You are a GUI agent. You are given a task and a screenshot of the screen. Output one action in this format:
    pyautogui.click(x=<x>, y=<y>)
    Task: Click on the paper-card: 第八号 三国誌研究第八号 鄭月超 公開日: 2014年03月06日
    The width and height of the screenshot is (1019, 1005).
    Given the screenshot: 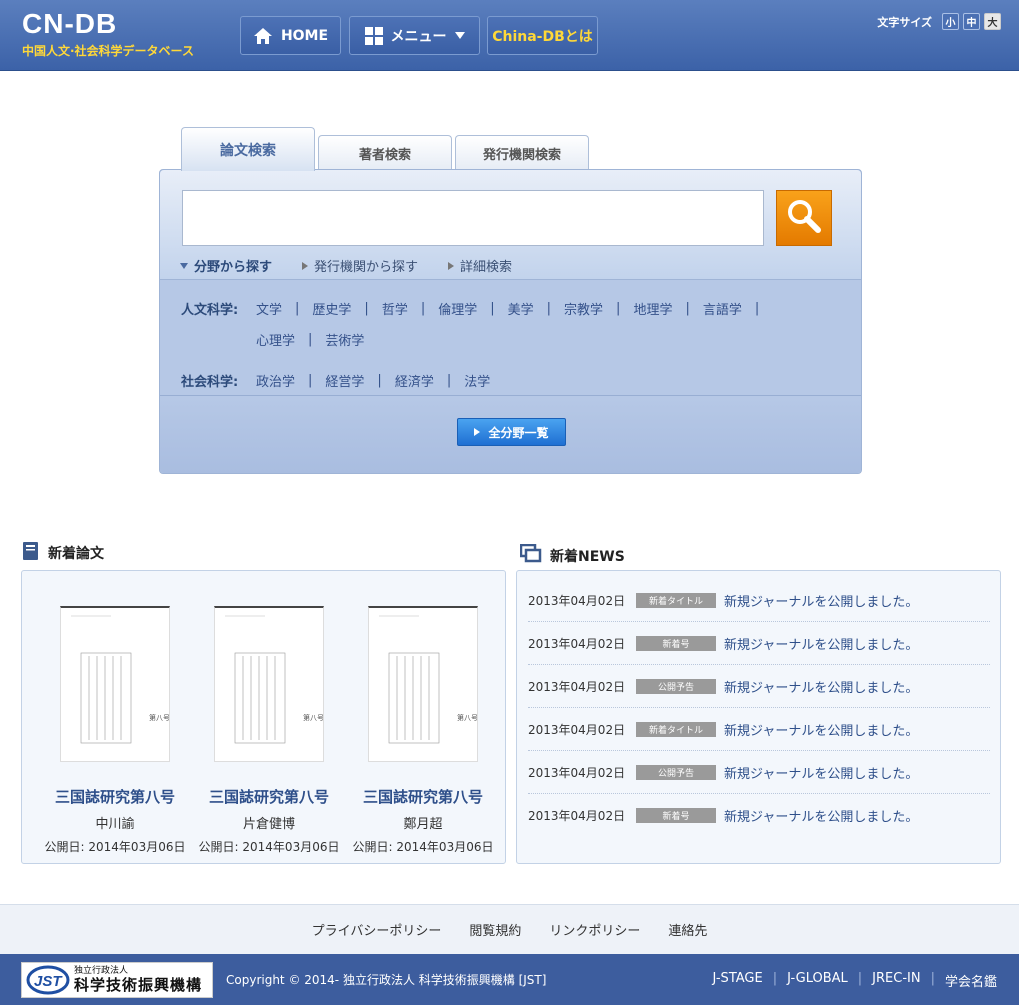 What is the action you would take?
    pyautogui.click(x=423, y=730)
    